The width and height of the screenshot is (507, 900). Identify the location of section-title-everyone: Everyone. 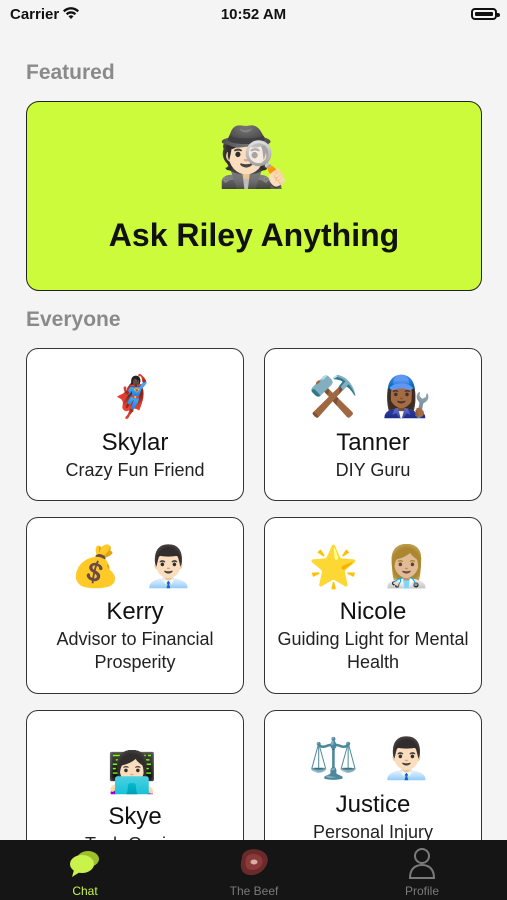
(73, 319).